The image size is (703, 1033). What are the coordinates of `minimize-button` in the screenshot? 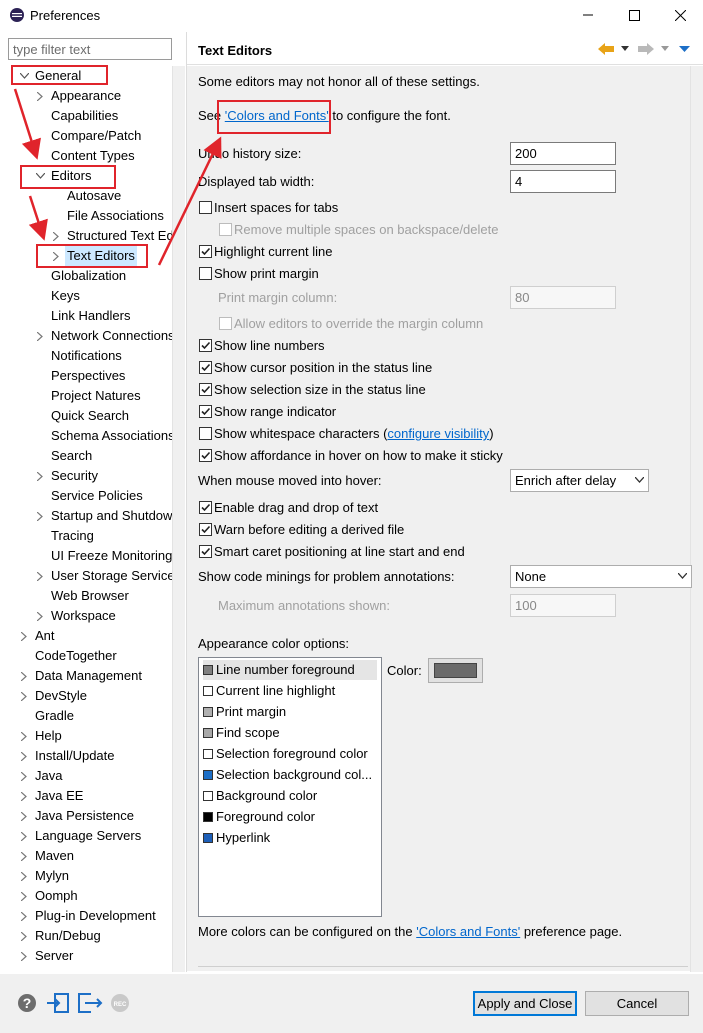 It's located at (588, 15).